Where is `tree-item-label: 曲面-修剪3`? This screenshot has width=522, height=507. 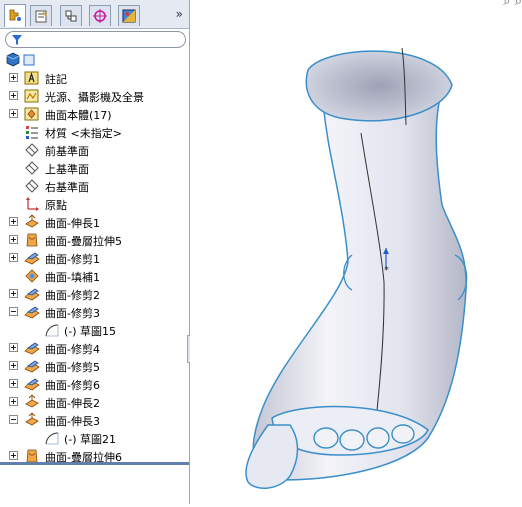 tree-item-label: 曲面-修剪3 is located at coordinates (72, 313).